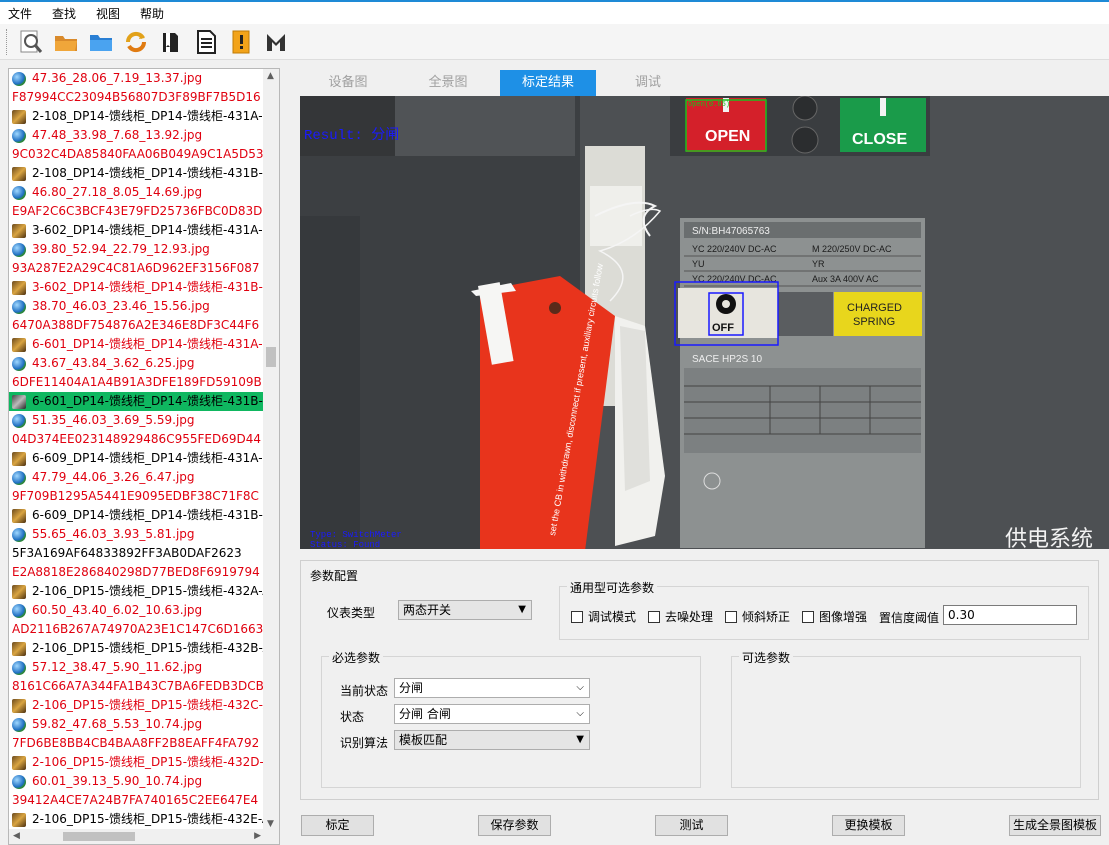 Image resolution: width=1109 pixels, height=845 pixels. I want to click on off-label: OFF, so click(723, 328).